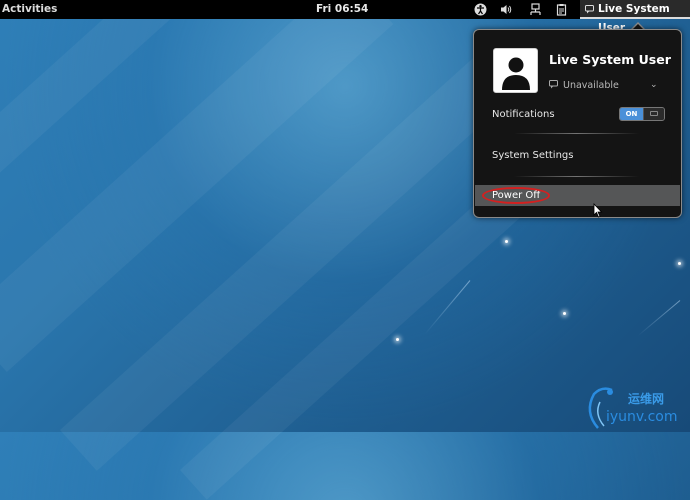  What do you see at coordinates (342, 9) in the screenshot?
I see `clock-button: Fri 06:54` at bounding box center [342, 9].